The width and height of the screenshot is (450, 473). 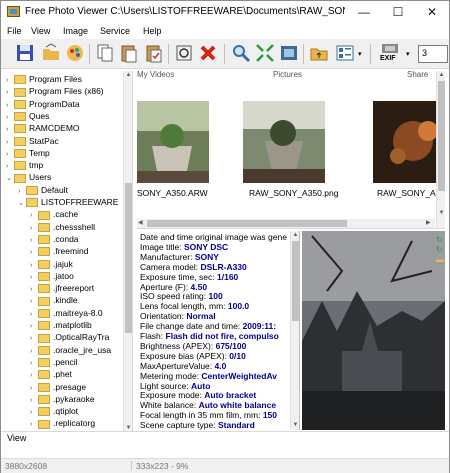 I want to click on paste-special-icon, so click(x=154, y=53).